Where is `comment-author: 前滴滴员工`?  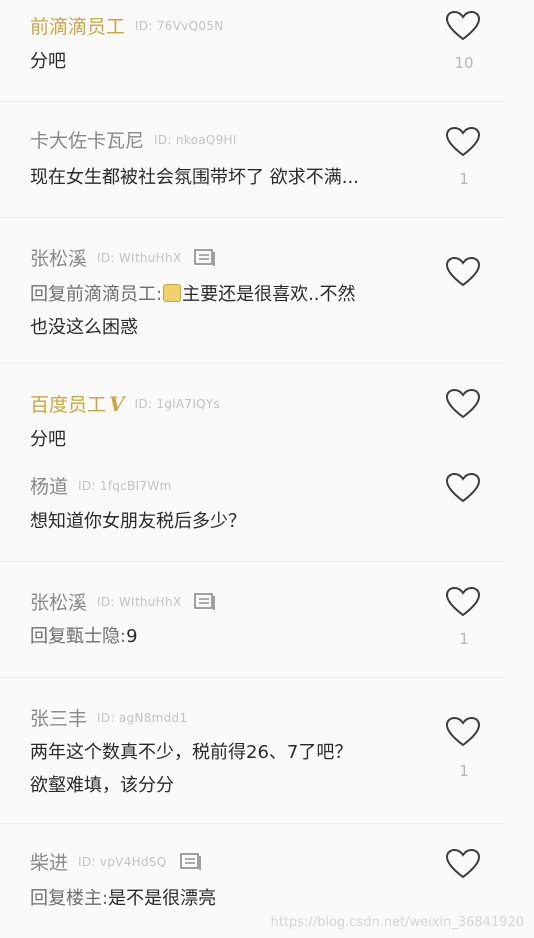
comment-author: 前滴滴员工 is located at coordinates (77, 25).